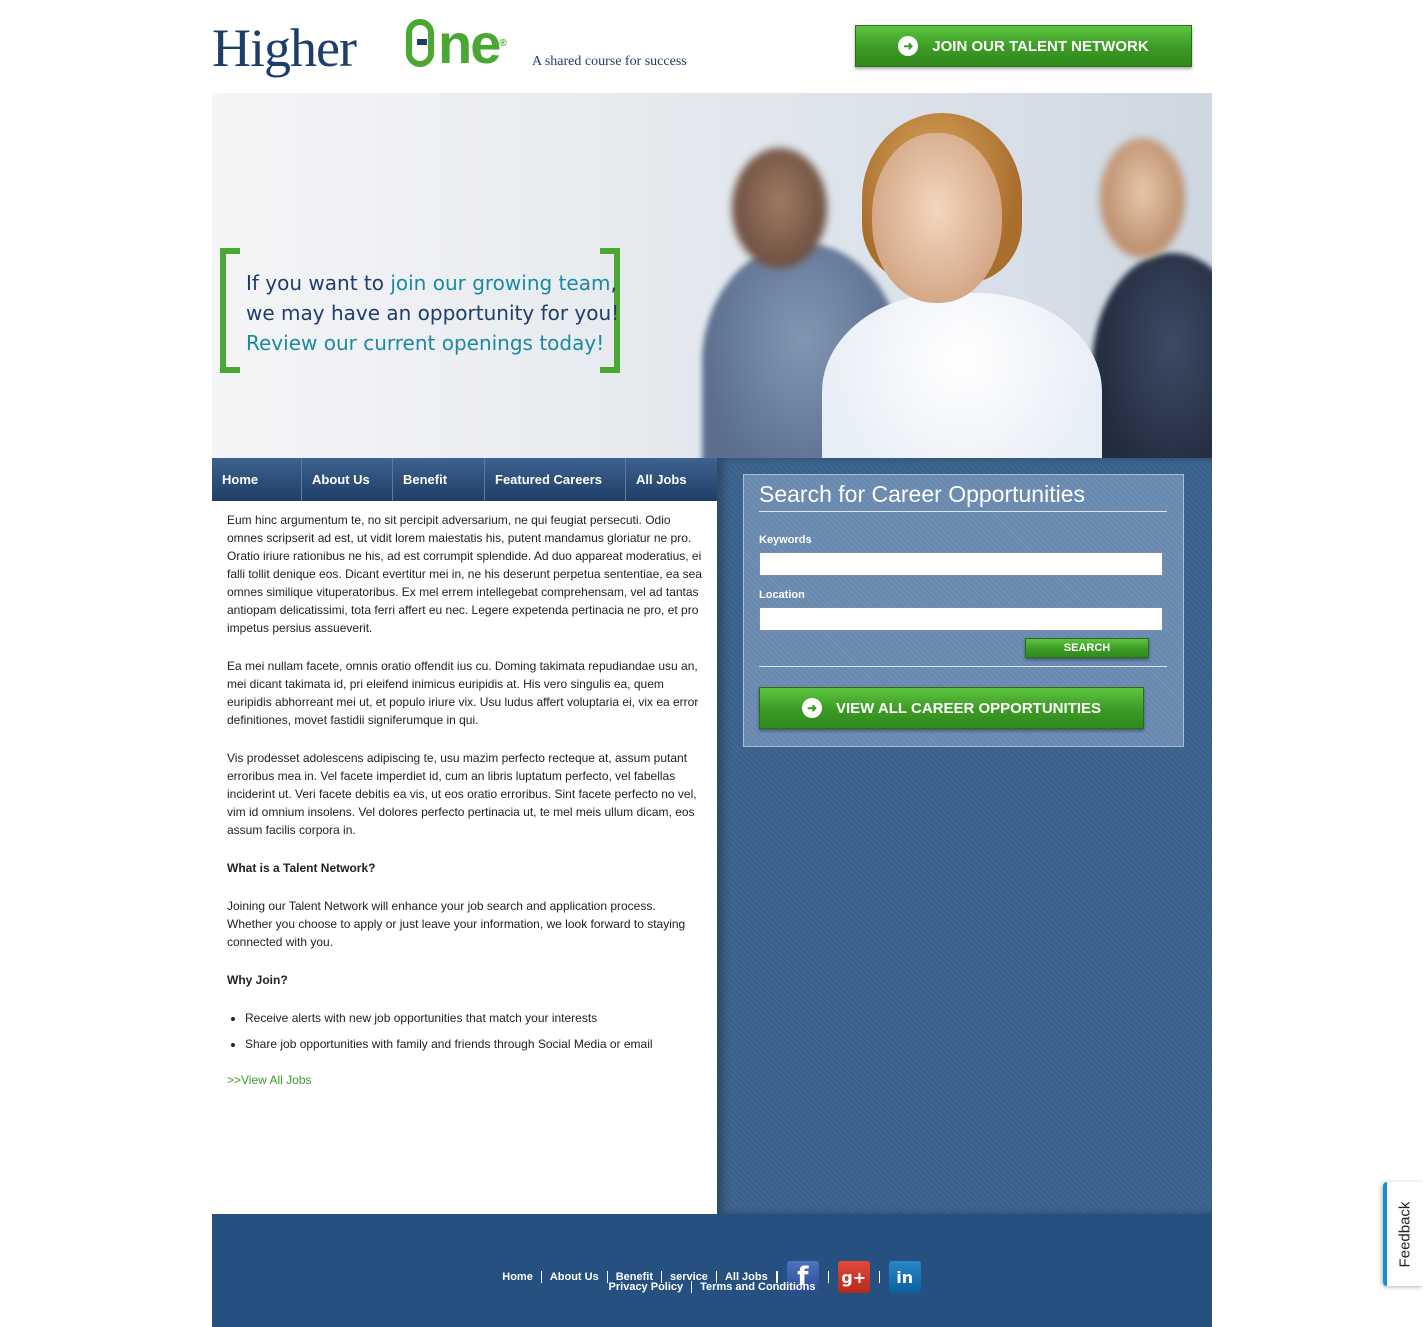  What do you see at coordinates (1152, 355) in the screenshot?
I see `hero-photo-person-right` at bounding box center [1152, 355].